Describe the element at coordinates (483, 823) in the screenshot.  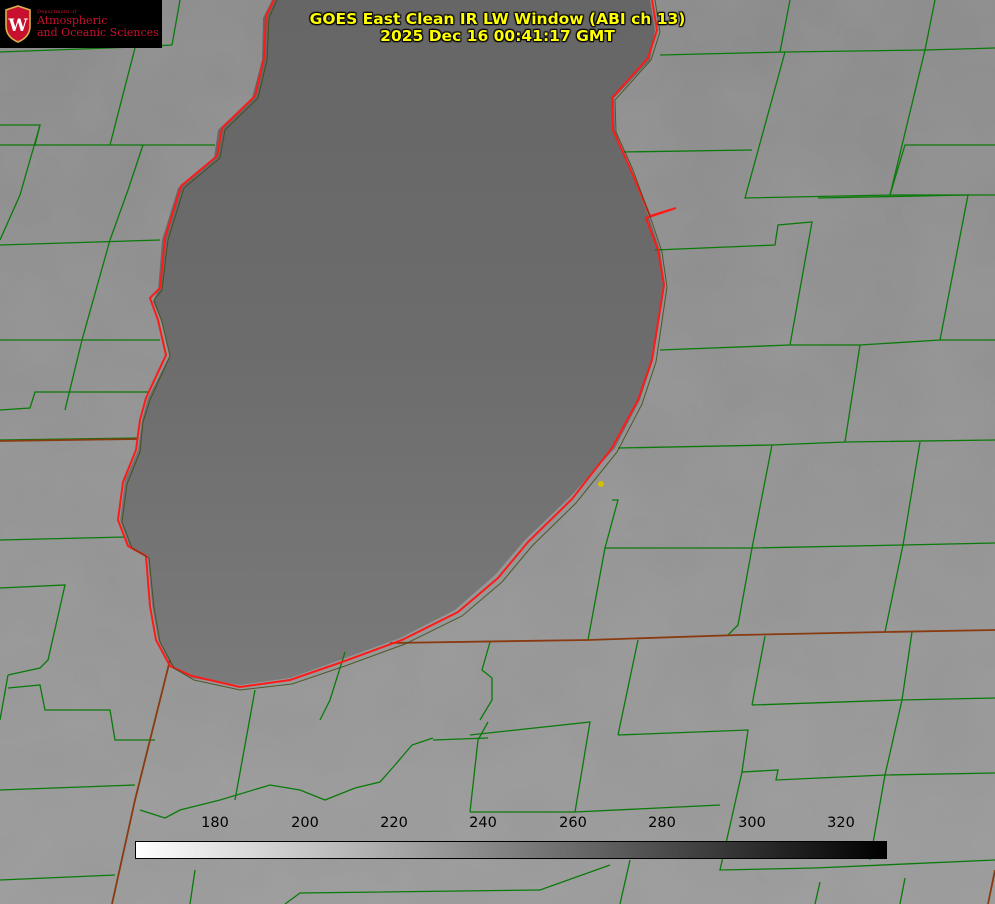
I see `colorbar-tick-240: 240` at that location.